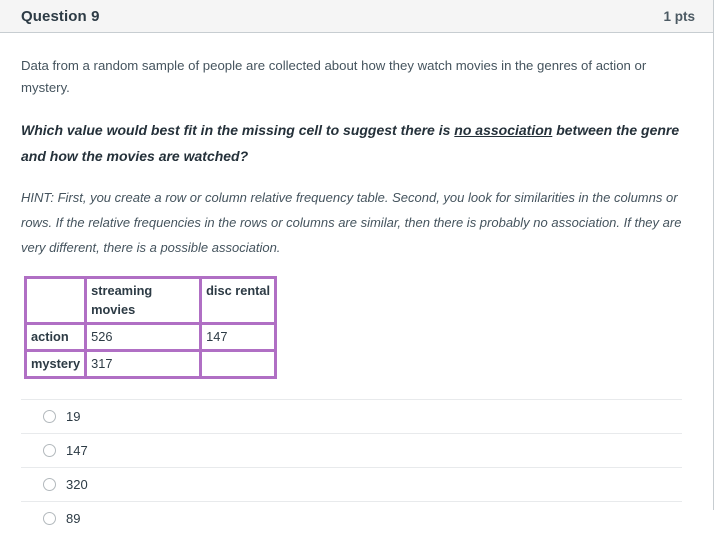  I want to click on table-header-row: streaming movies disc rental, so click(152, 302).